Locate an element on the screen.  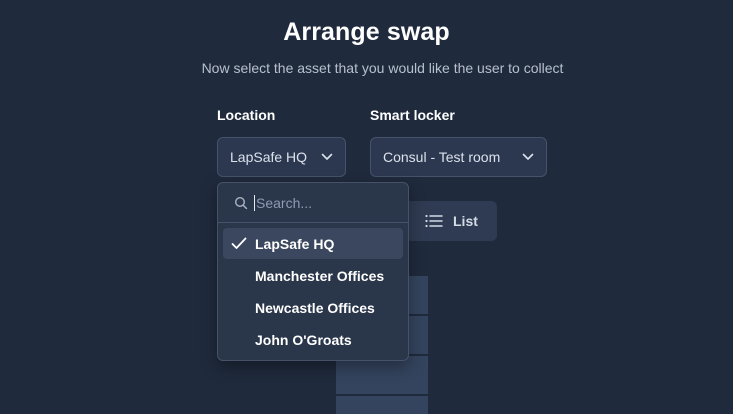
list-icon is located at coordinates (434, 221).